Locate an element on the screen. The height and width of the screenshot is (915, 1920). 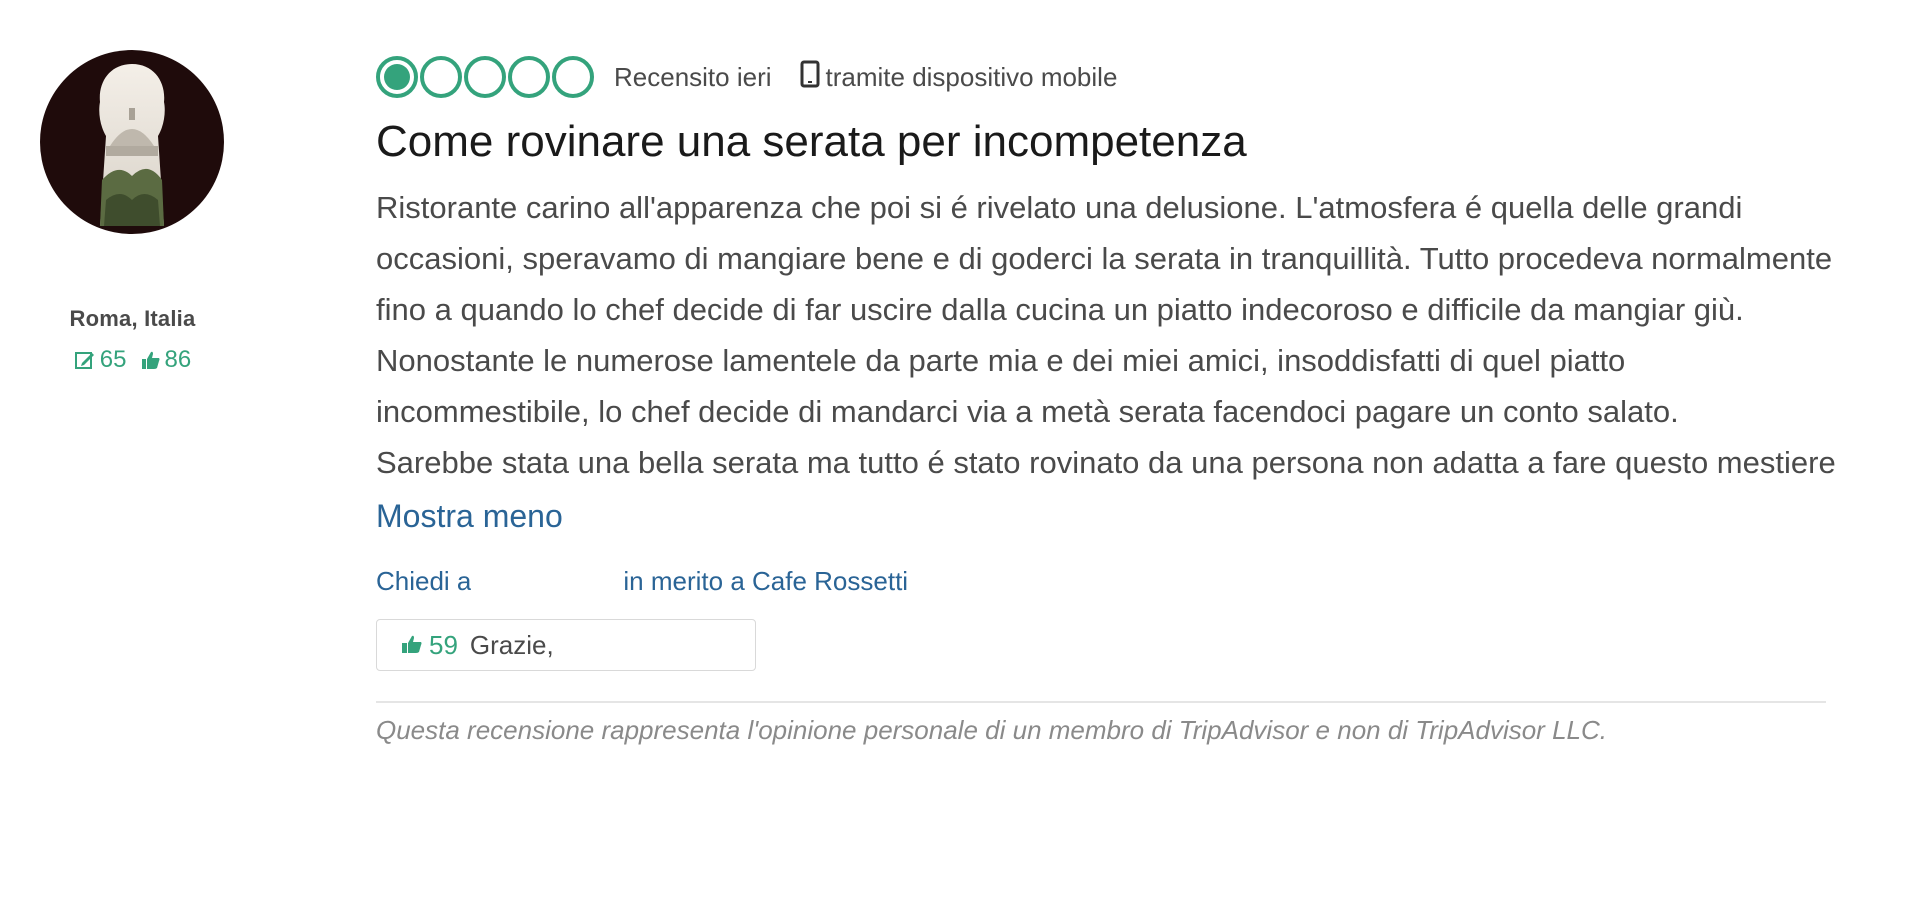
device-note: tramite dispositivo mobile is located at coordinates (959, 77).